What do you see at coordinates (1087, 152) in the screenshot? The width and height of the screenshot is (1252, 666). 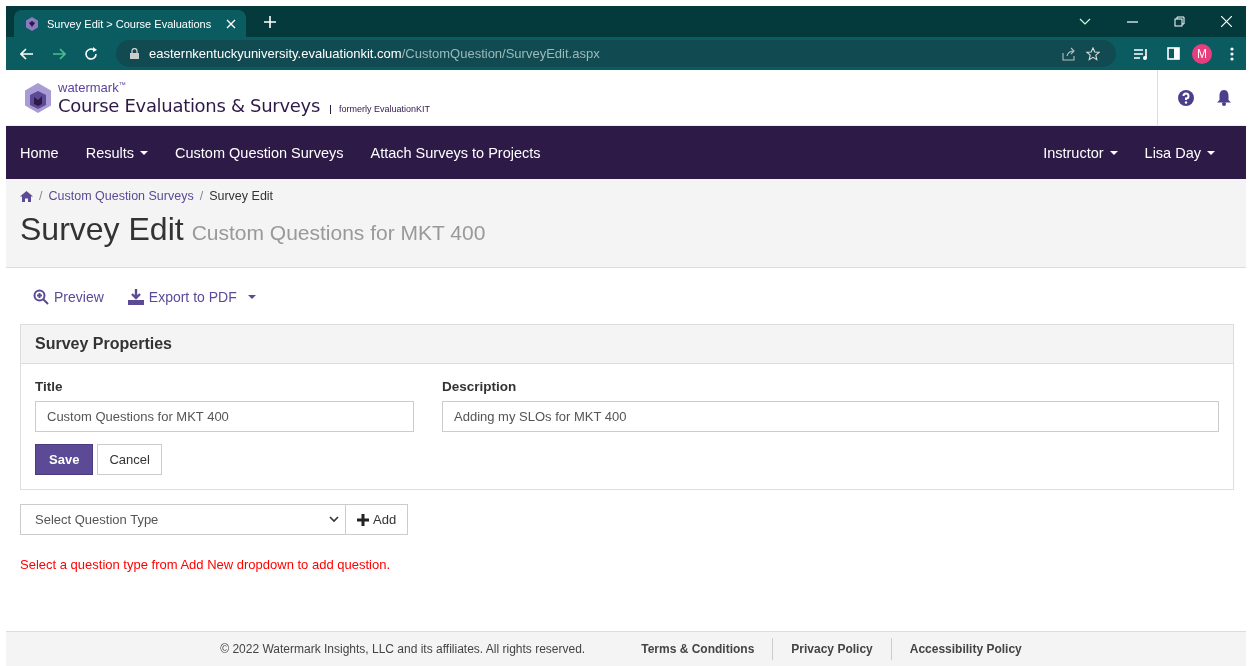 I see `nav-menu: Instructor` at bounding box center [1087, 152].